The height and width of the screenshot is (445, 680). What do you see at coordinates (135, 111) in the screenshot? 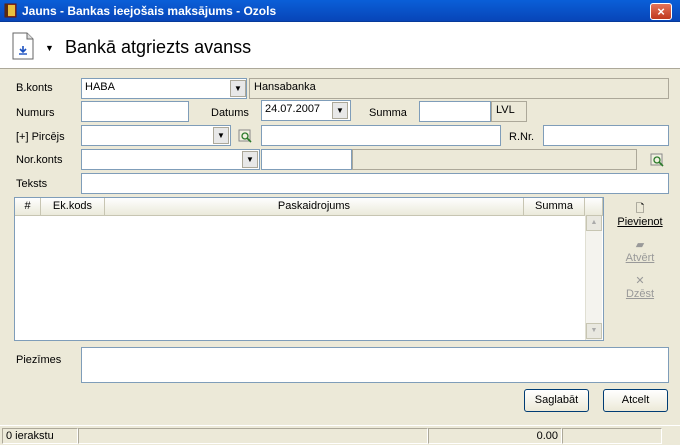
I see `numurs-input` at bounding box center [135, 111].